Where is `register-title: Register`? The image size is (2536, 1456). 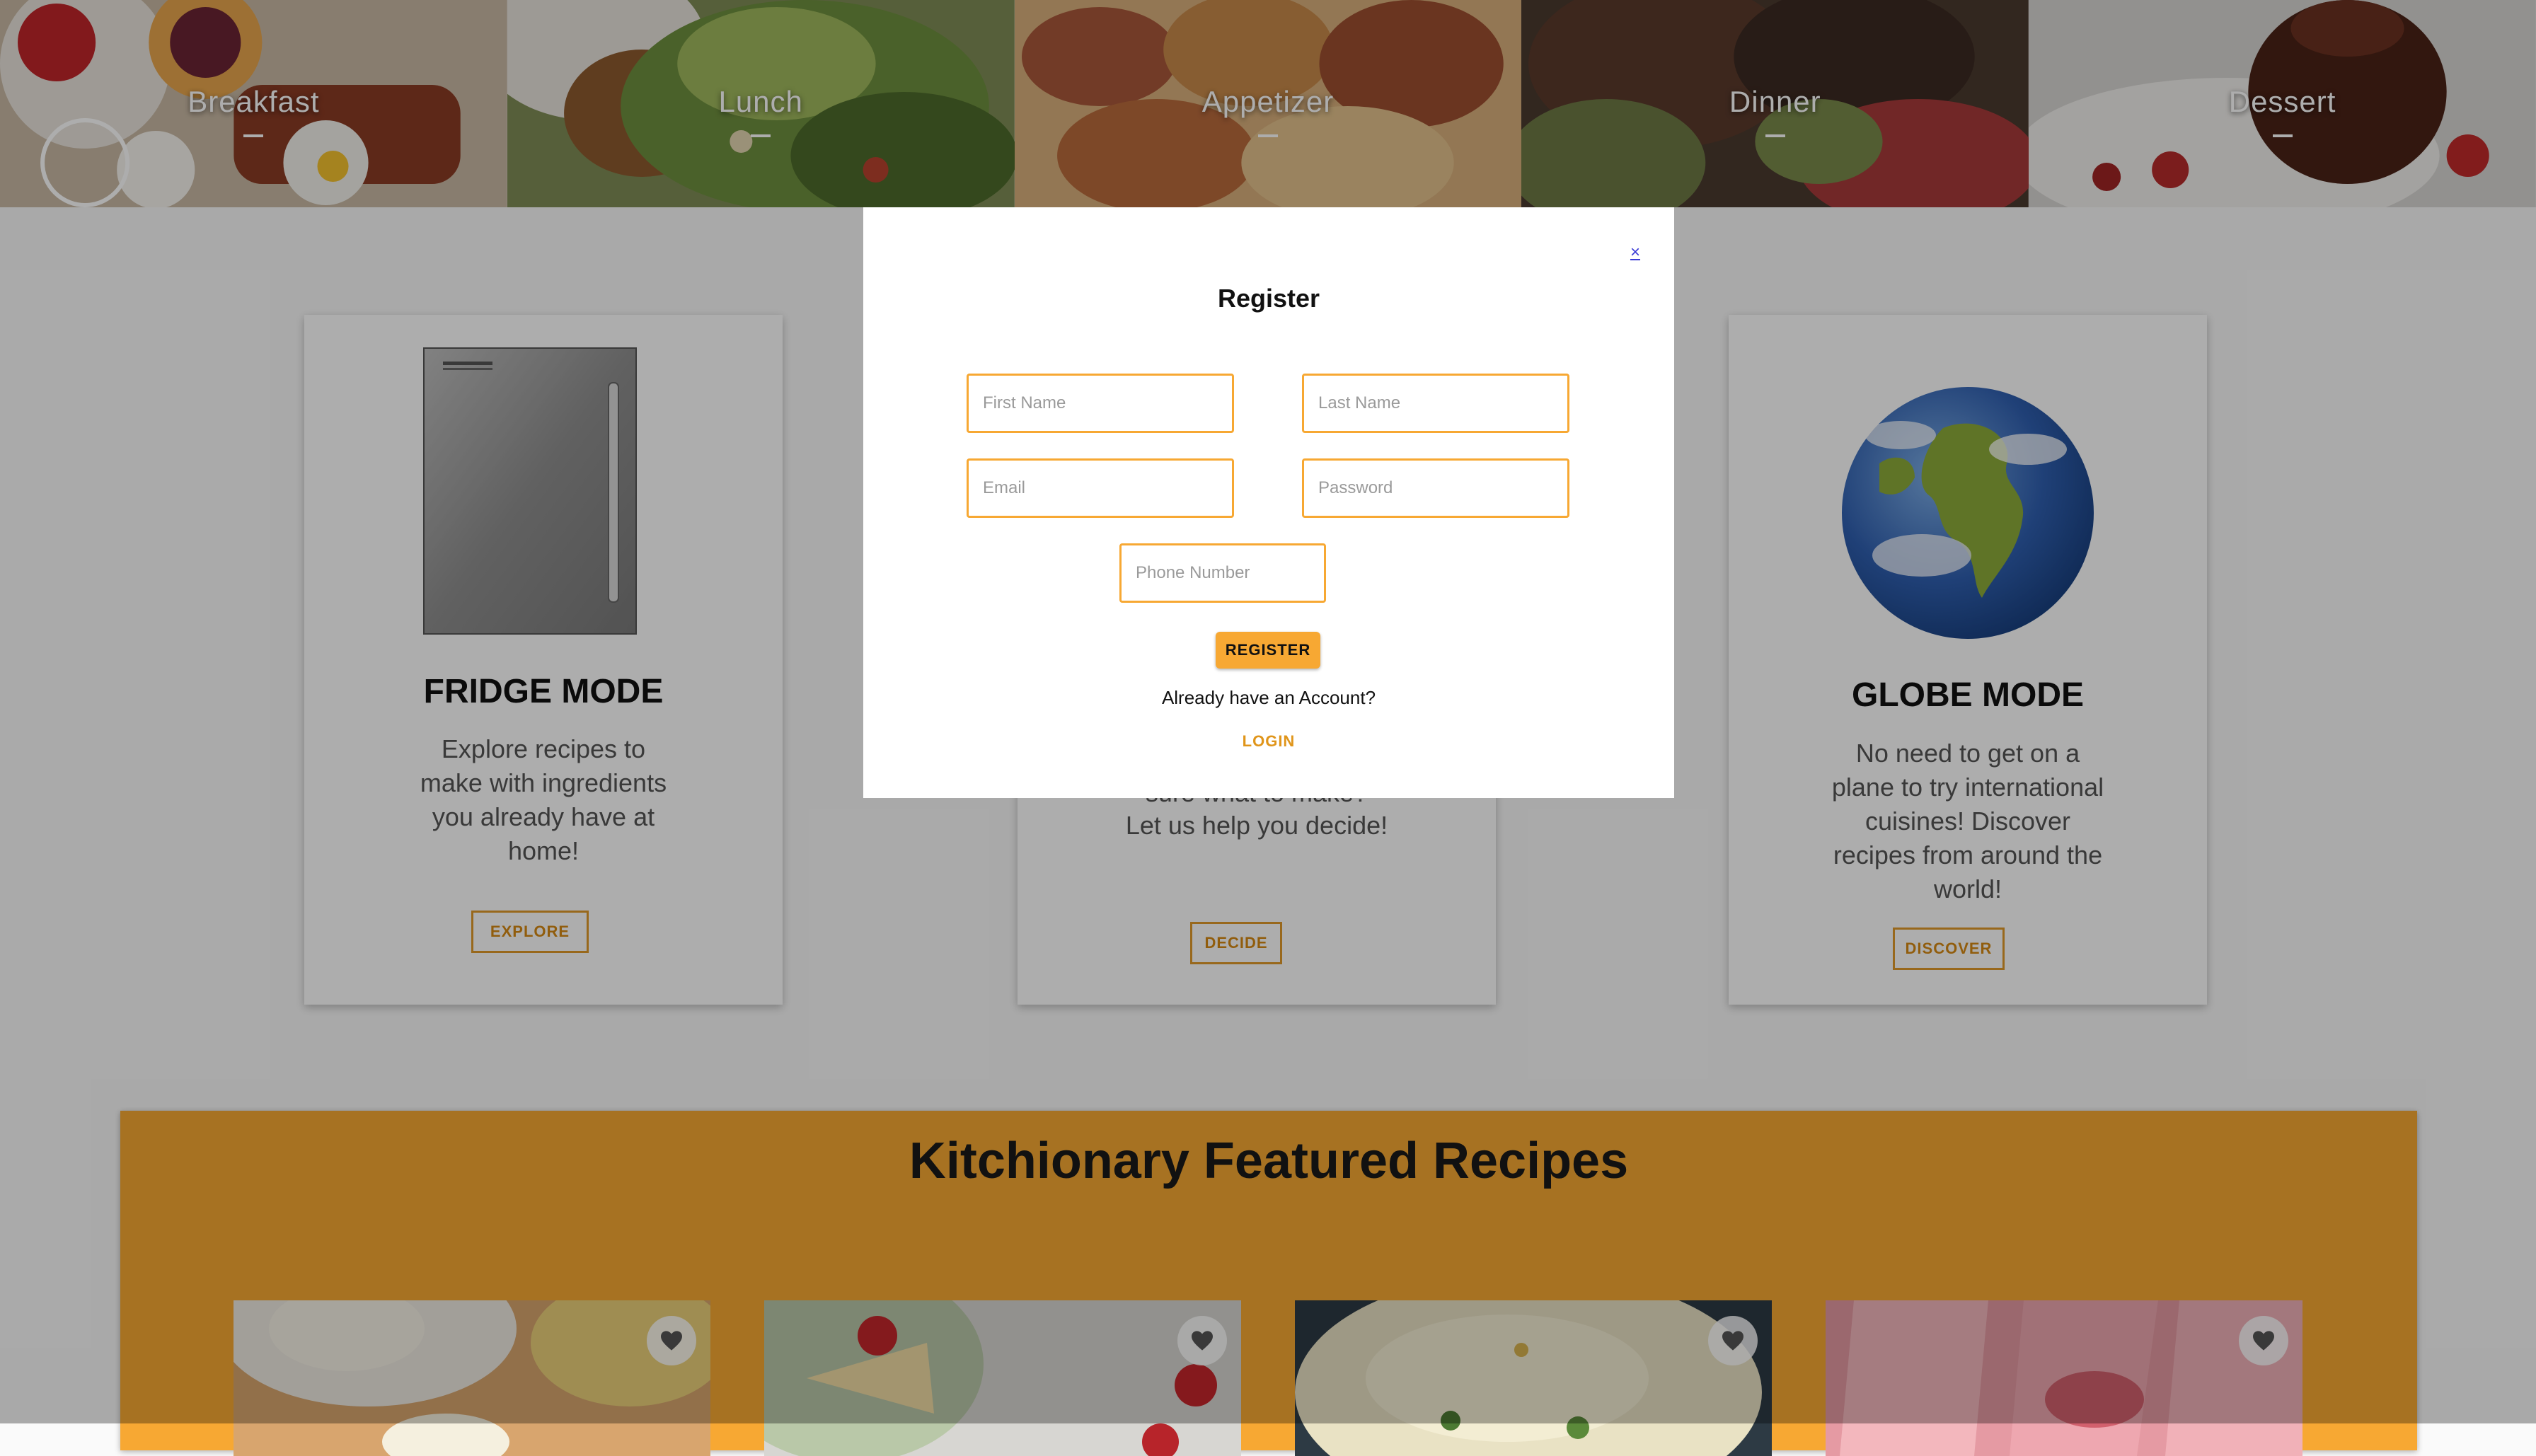 register-title: Register is located at coordinates (1268, 299).